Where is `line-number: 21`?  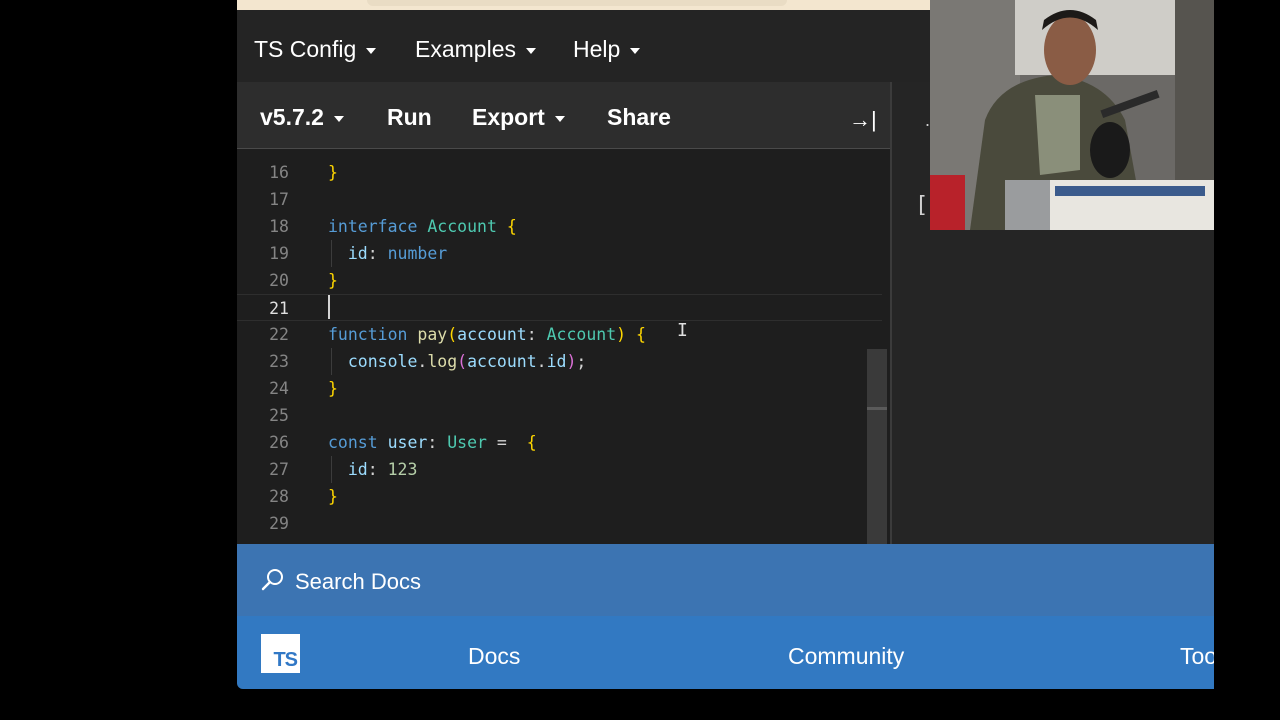 line-number: 21 is located at coordinates (279, 308).